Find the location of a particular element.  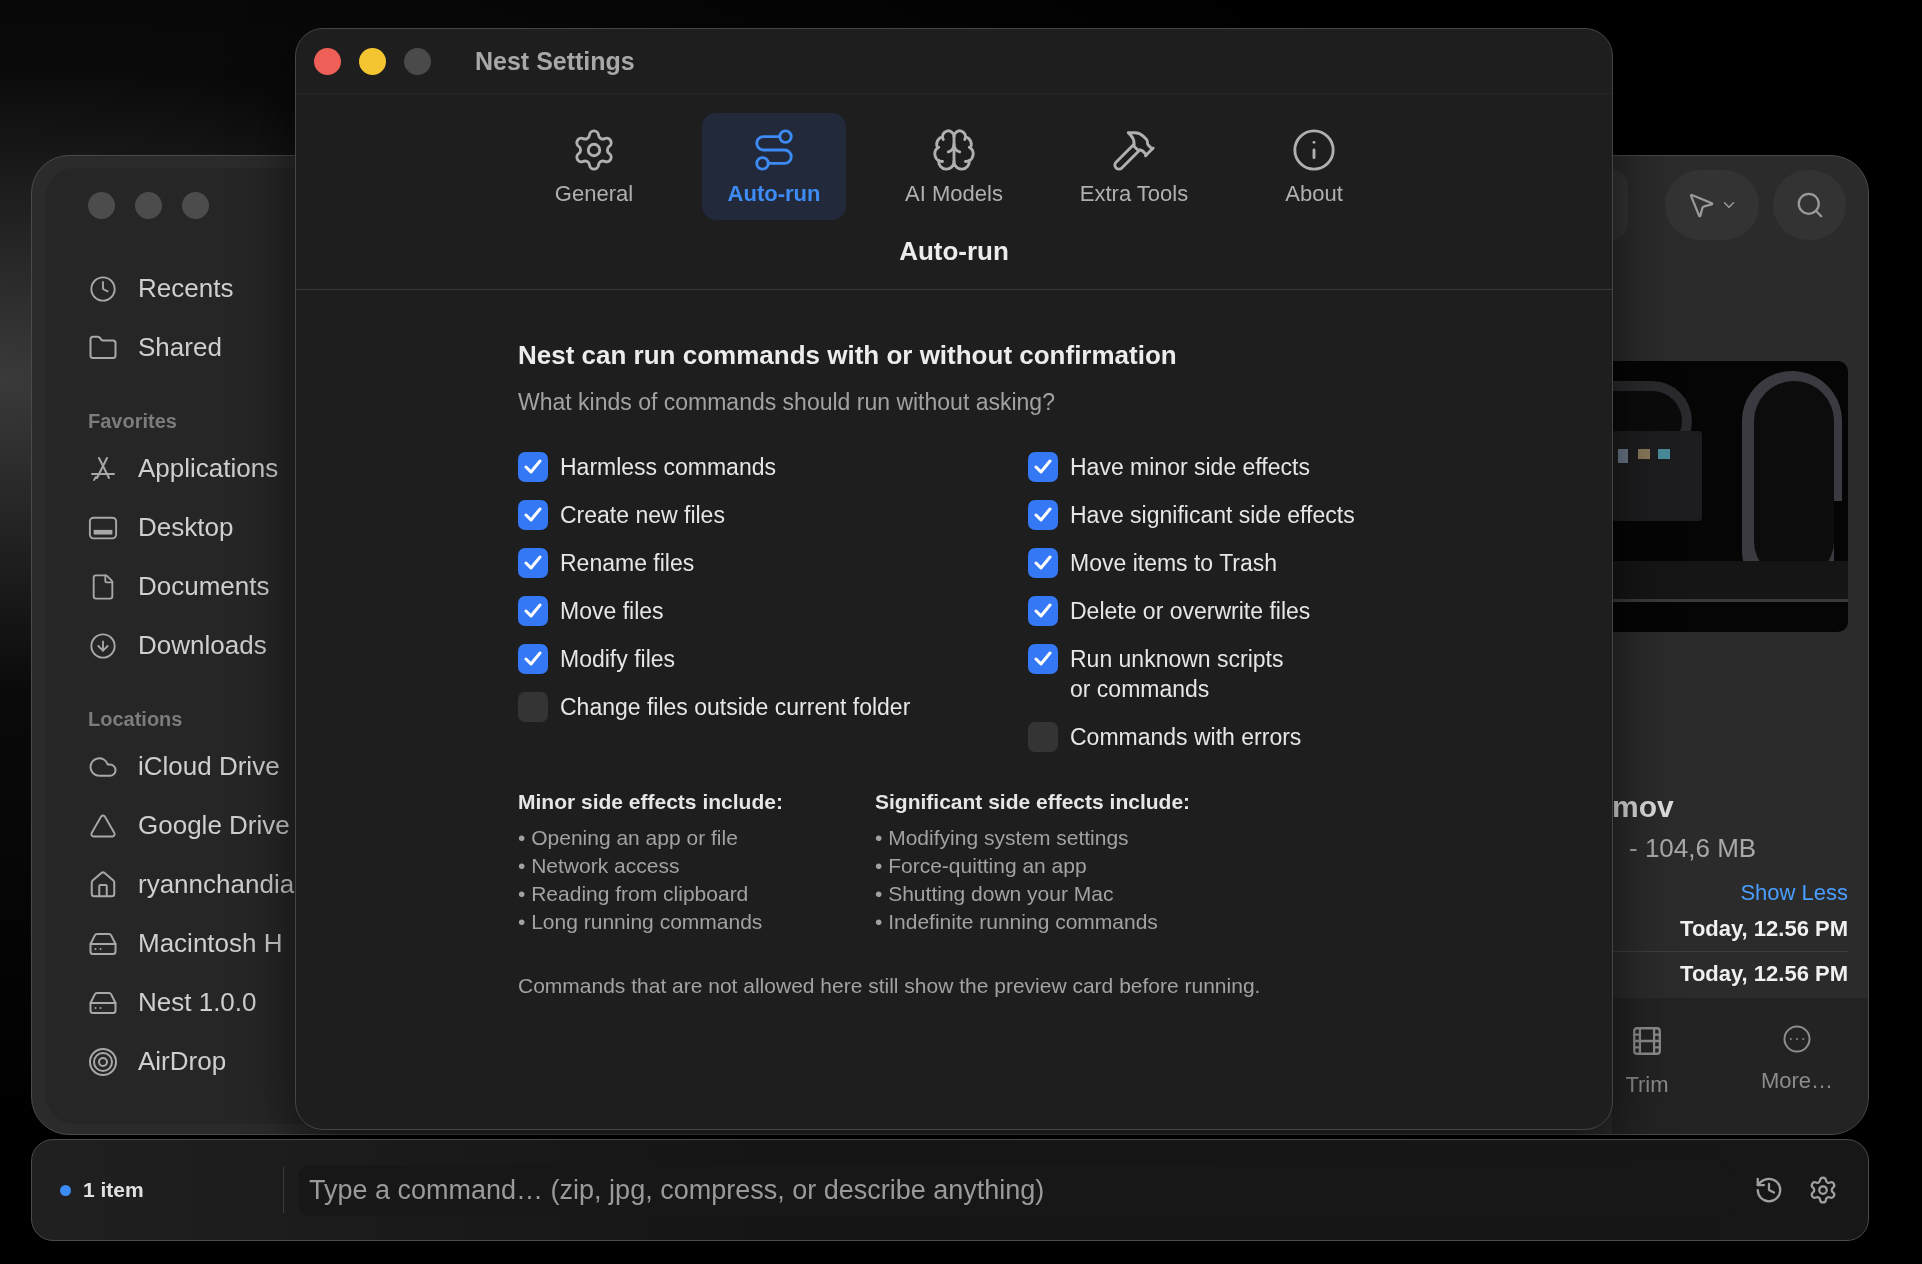

minimize-button is located at coordinates (372, 61).